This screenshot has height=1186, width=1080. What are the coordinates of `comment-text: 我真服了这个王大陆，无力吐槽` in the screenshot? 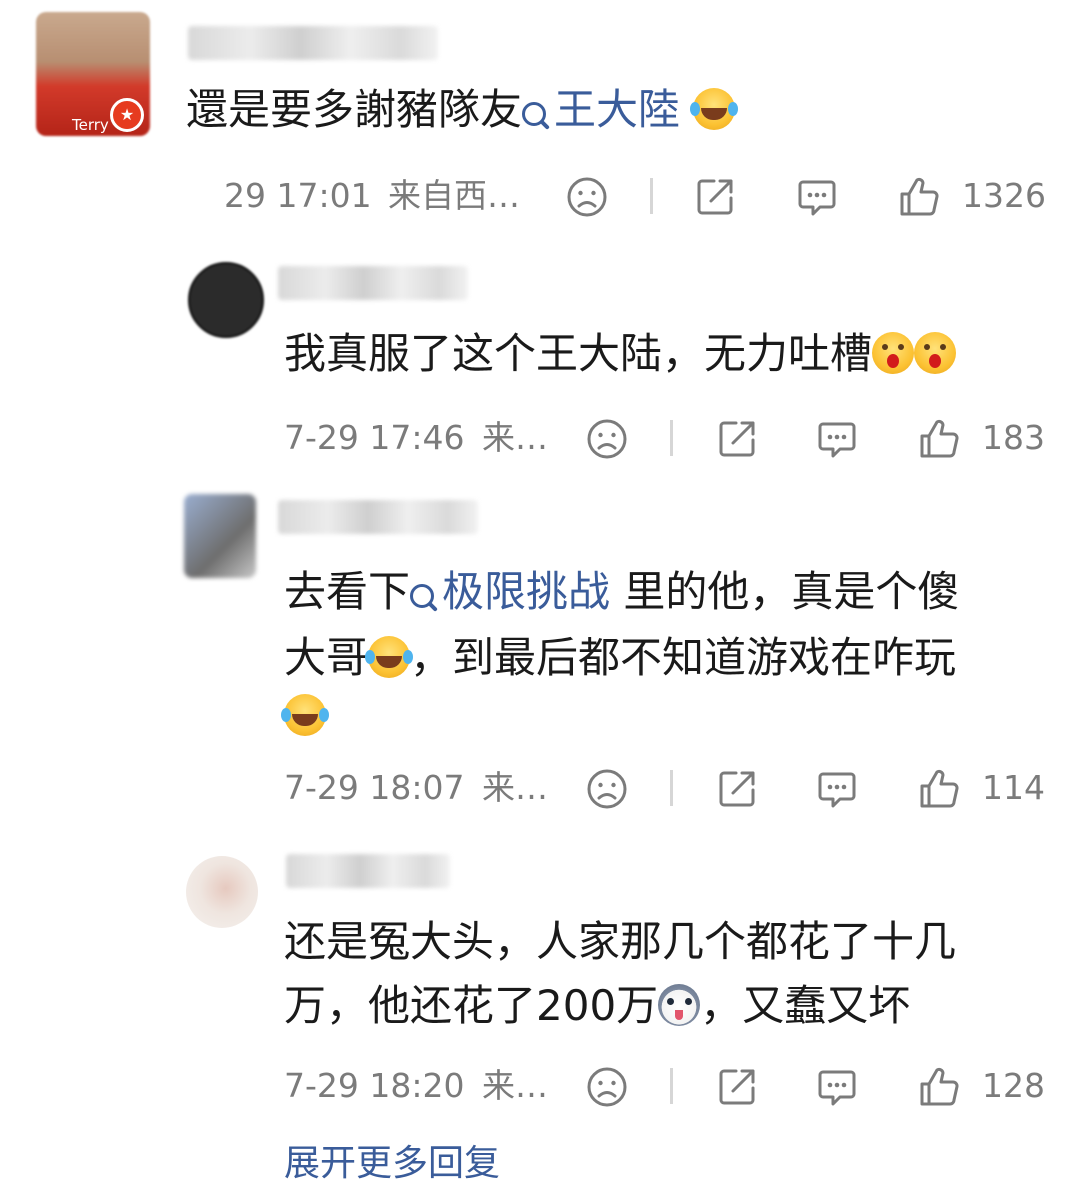 It's located at (620, 354).